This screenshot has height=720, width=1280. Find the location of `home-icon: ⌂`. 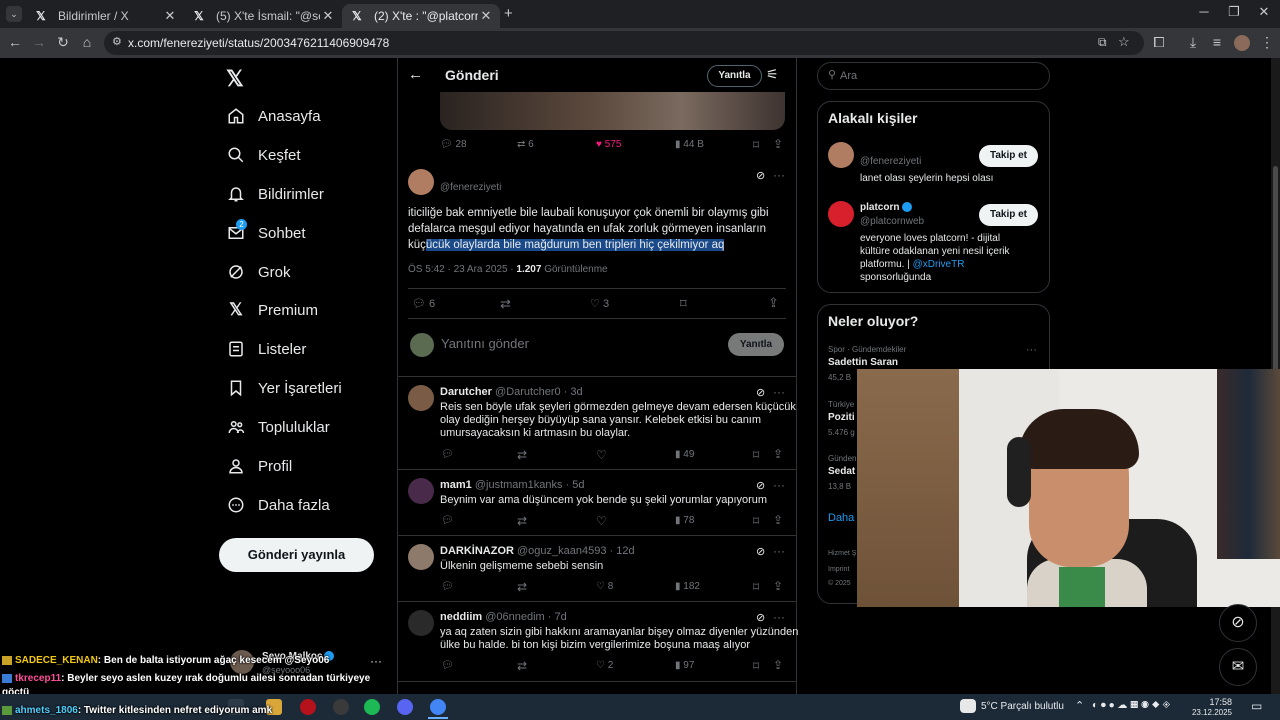

home-icon: ⌂ is located at coordinates (87, 42).